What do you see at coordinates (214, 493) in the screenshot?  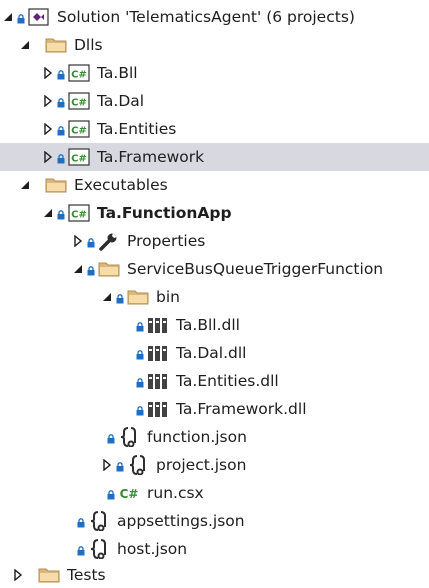 I see `tree-item-run-csx: C# run.csx` at bounding box center [214, 493].